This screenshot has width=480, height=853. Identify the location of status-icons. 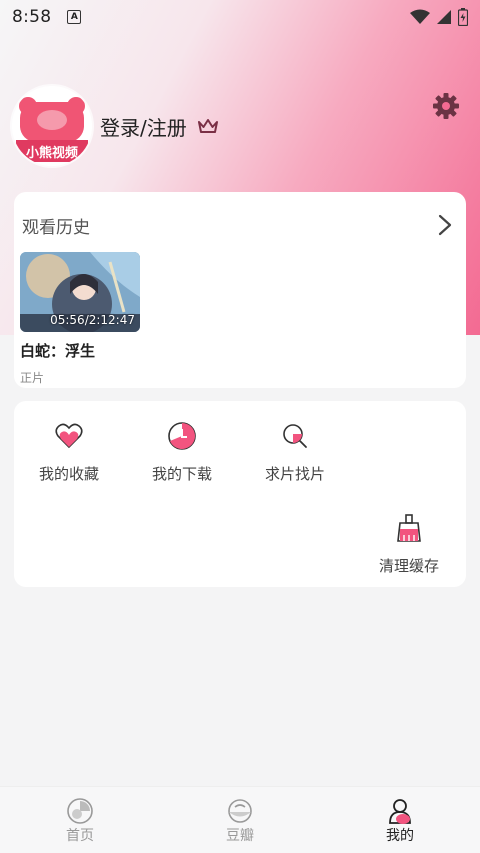
(439, 17).